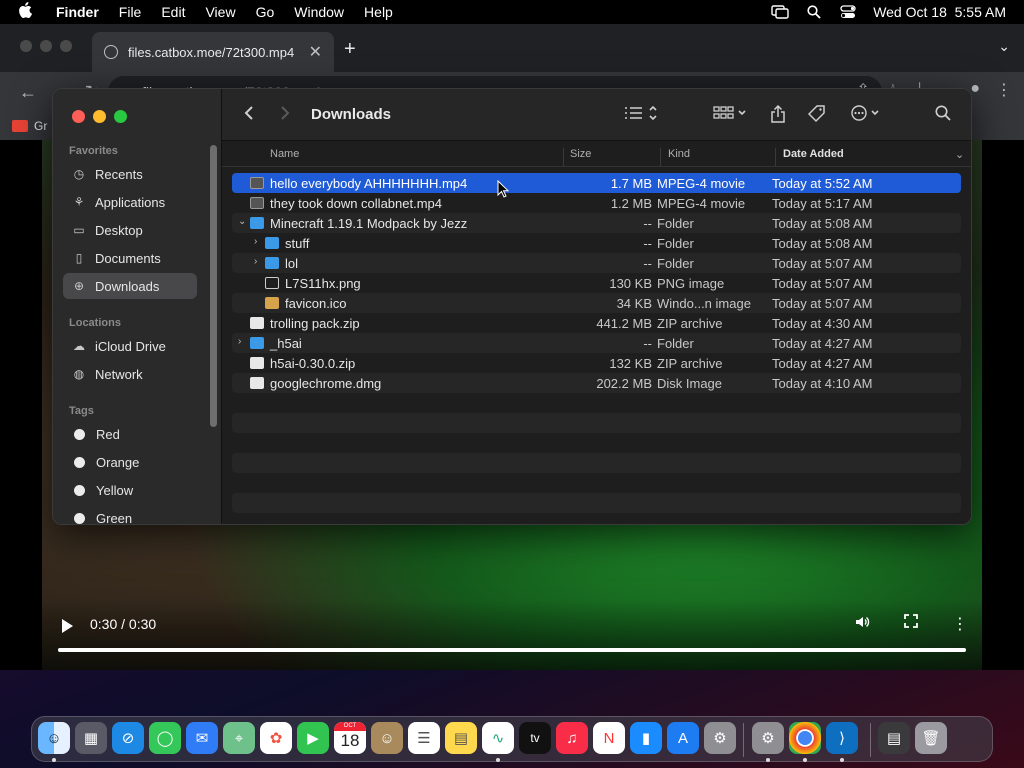  What do you see at coordinates (1004, 90) in the screenshot?
I see `more-menu-icon: ⋮` at bounding box center [1004, 90].